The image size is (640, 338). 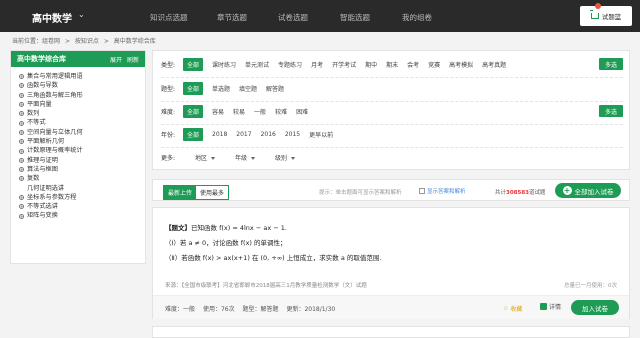 I want to click on expand-button: 展开, so click(x=116, y=60).